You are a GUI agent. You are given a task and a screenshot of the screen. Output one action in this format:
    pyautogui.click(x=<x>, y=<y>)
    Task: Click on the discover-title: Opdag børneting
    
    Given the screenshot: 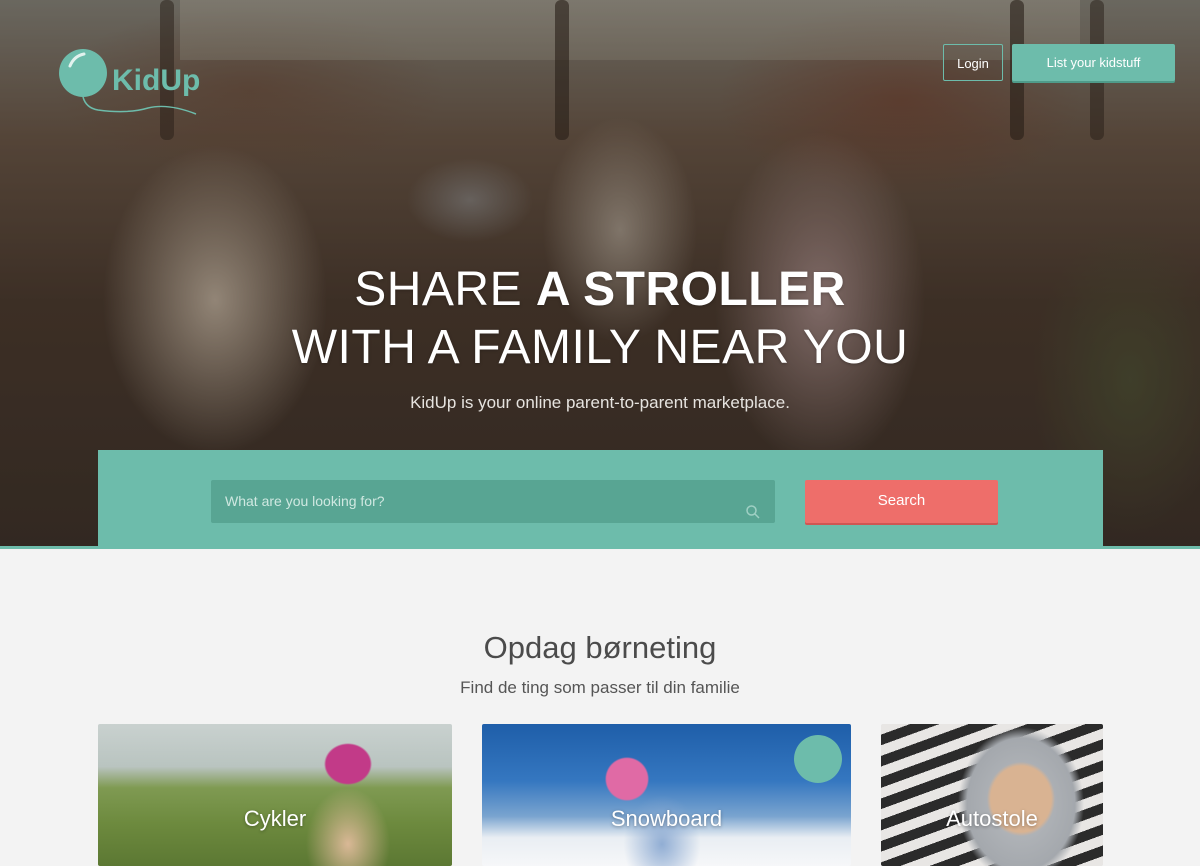 What is the action you would take?
    pyautogui.click(x=600, y=647)
    